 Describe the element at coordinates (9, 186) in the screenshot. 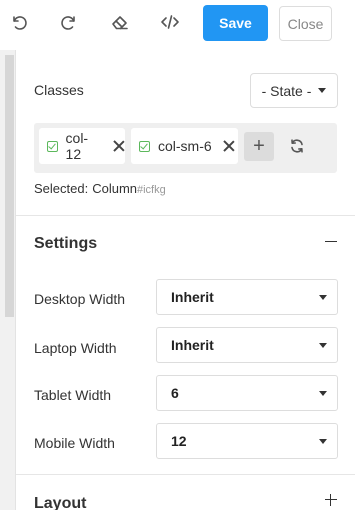

I see `left-scroll-thumb` at that location.